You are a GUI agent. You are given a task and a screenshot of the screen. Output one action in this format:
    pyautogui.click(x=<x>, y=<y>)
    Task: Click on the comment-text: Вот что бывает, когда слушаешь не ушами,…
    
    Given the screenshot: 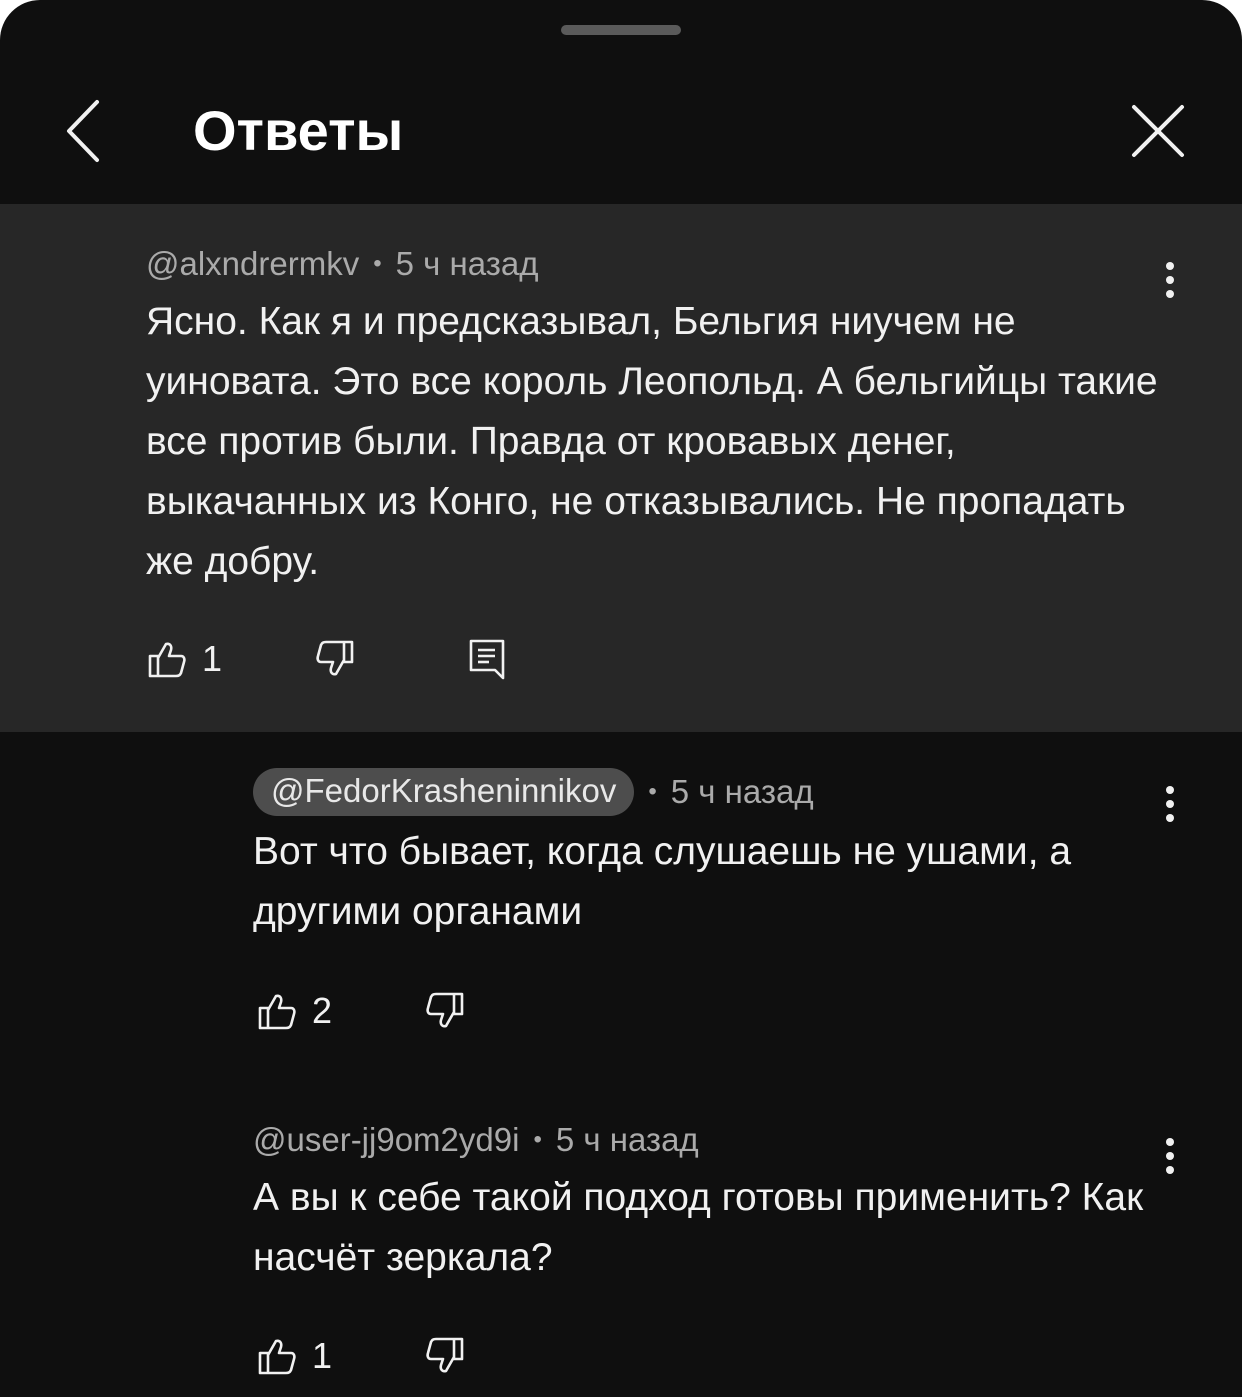 What is the action you would take?
    pyautogui.click(x=662, y=881)
    